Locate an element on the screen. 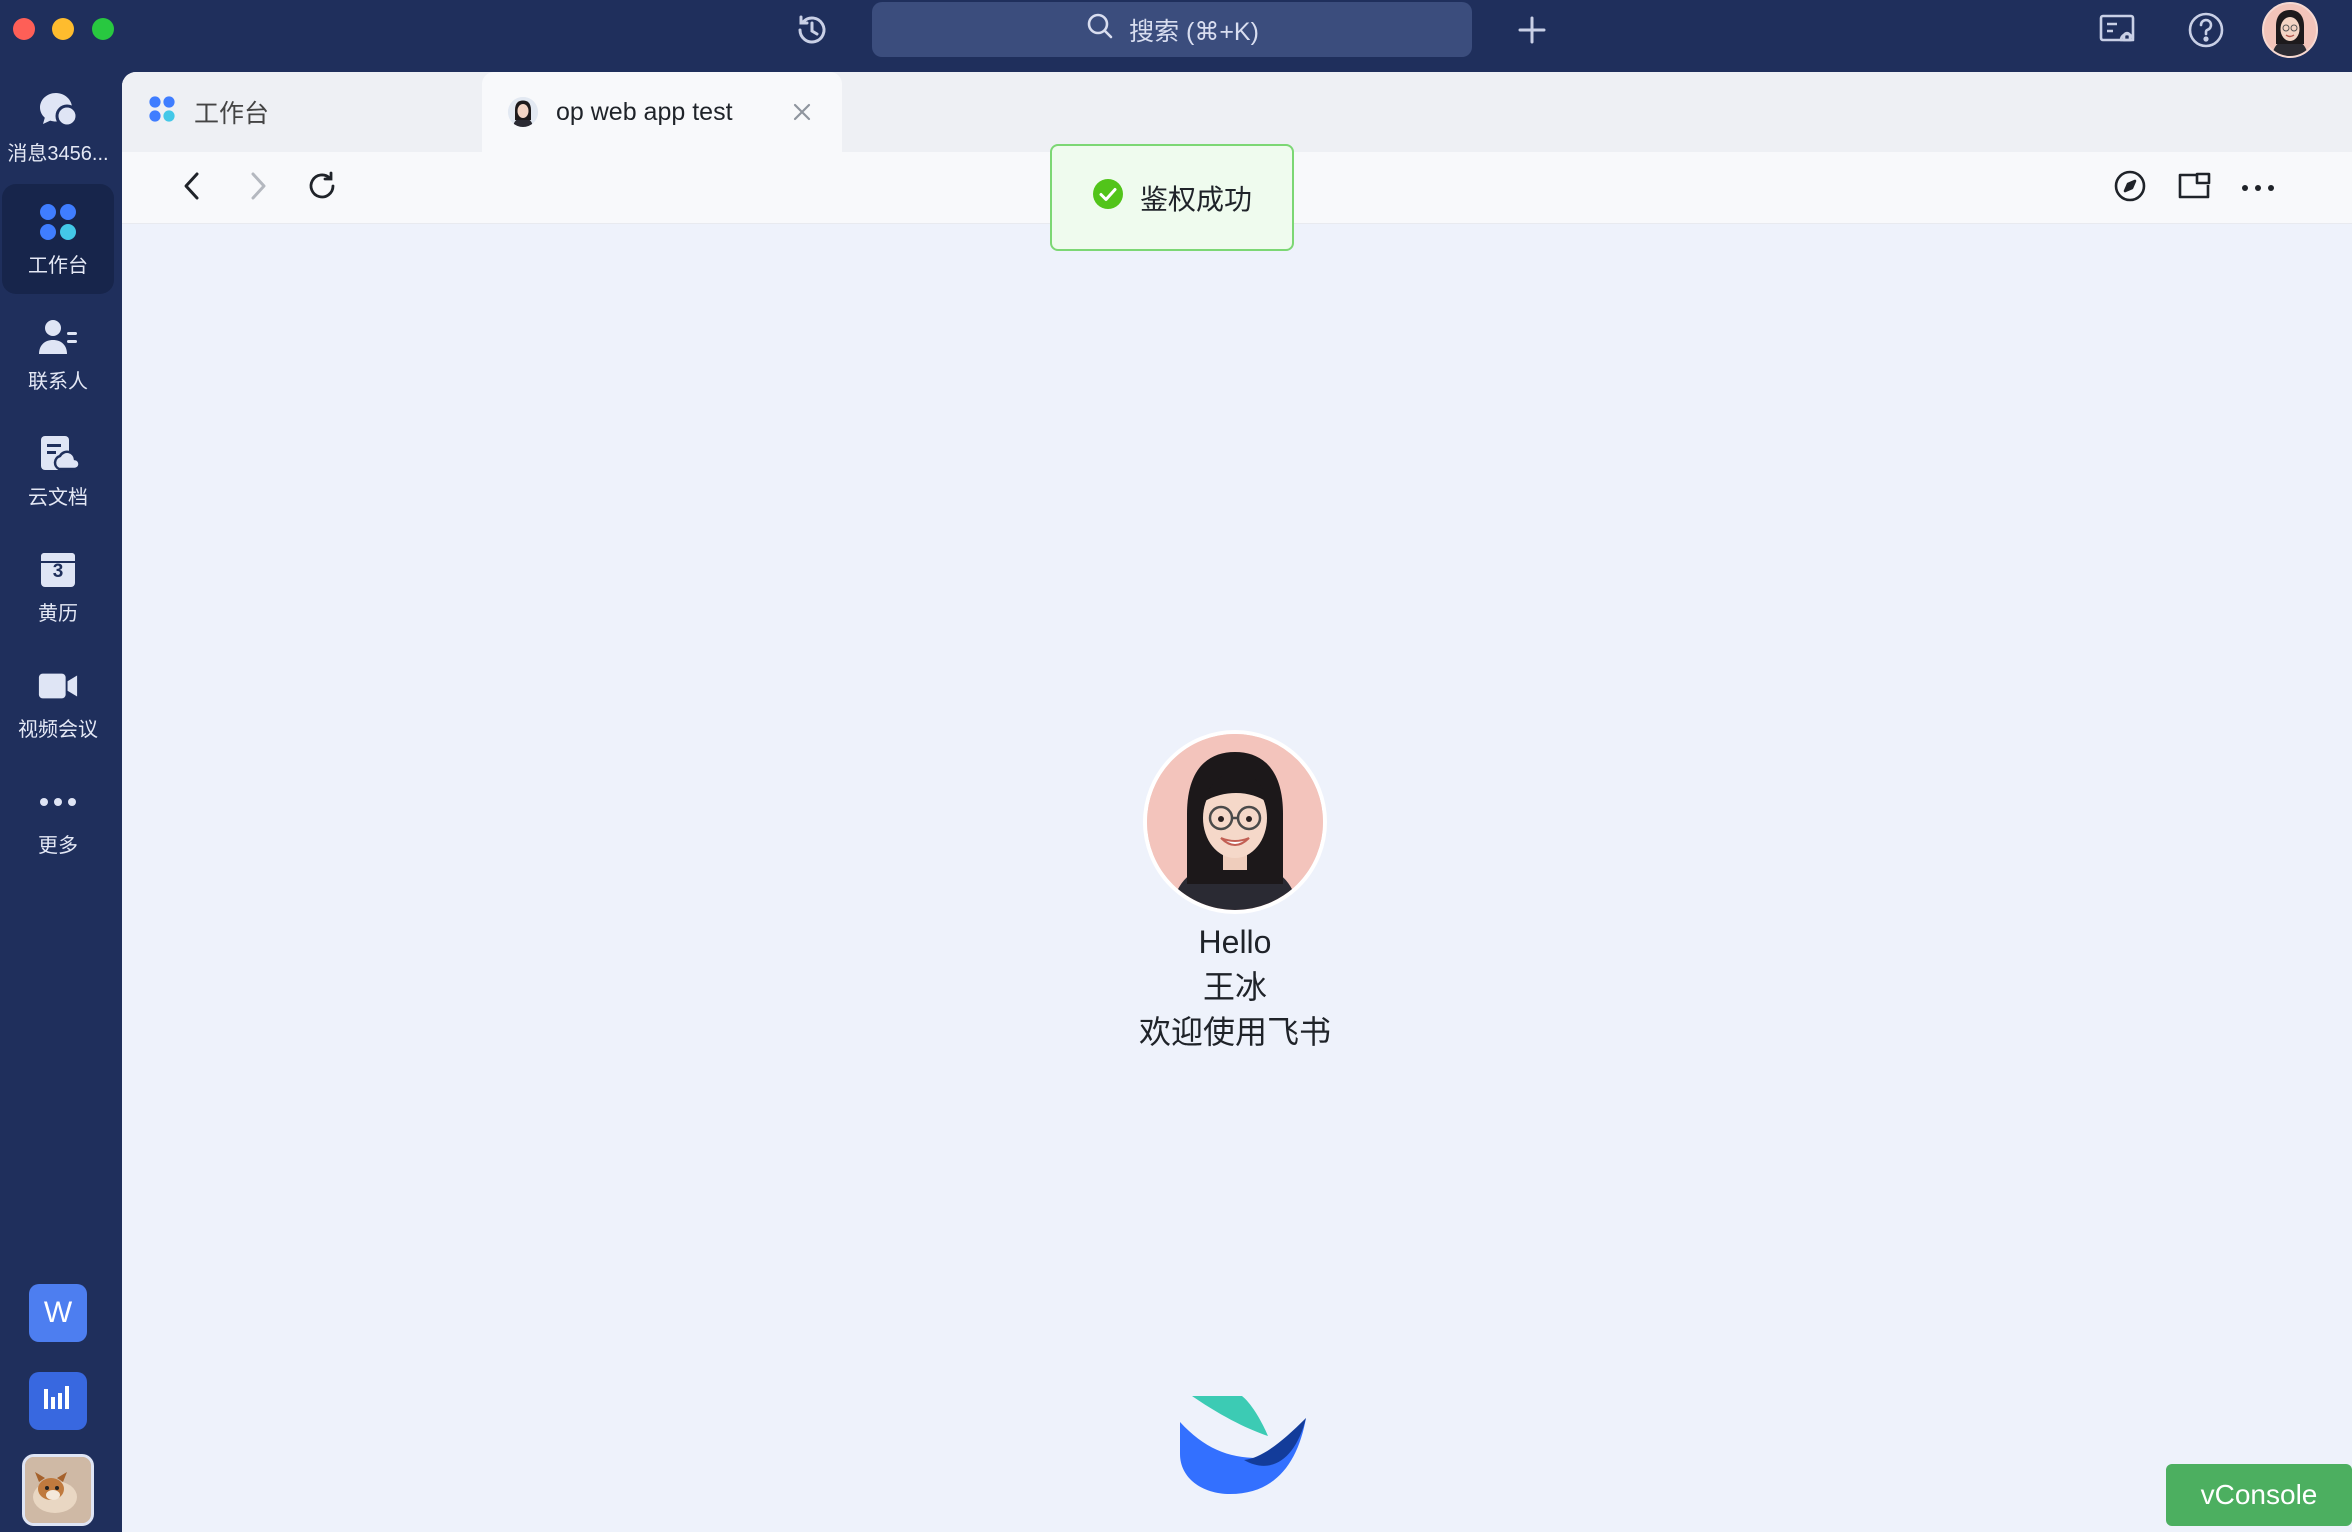 The width and height of the screenshot is (2352, 1532). help-icon is located at coordinates (2206, 30).